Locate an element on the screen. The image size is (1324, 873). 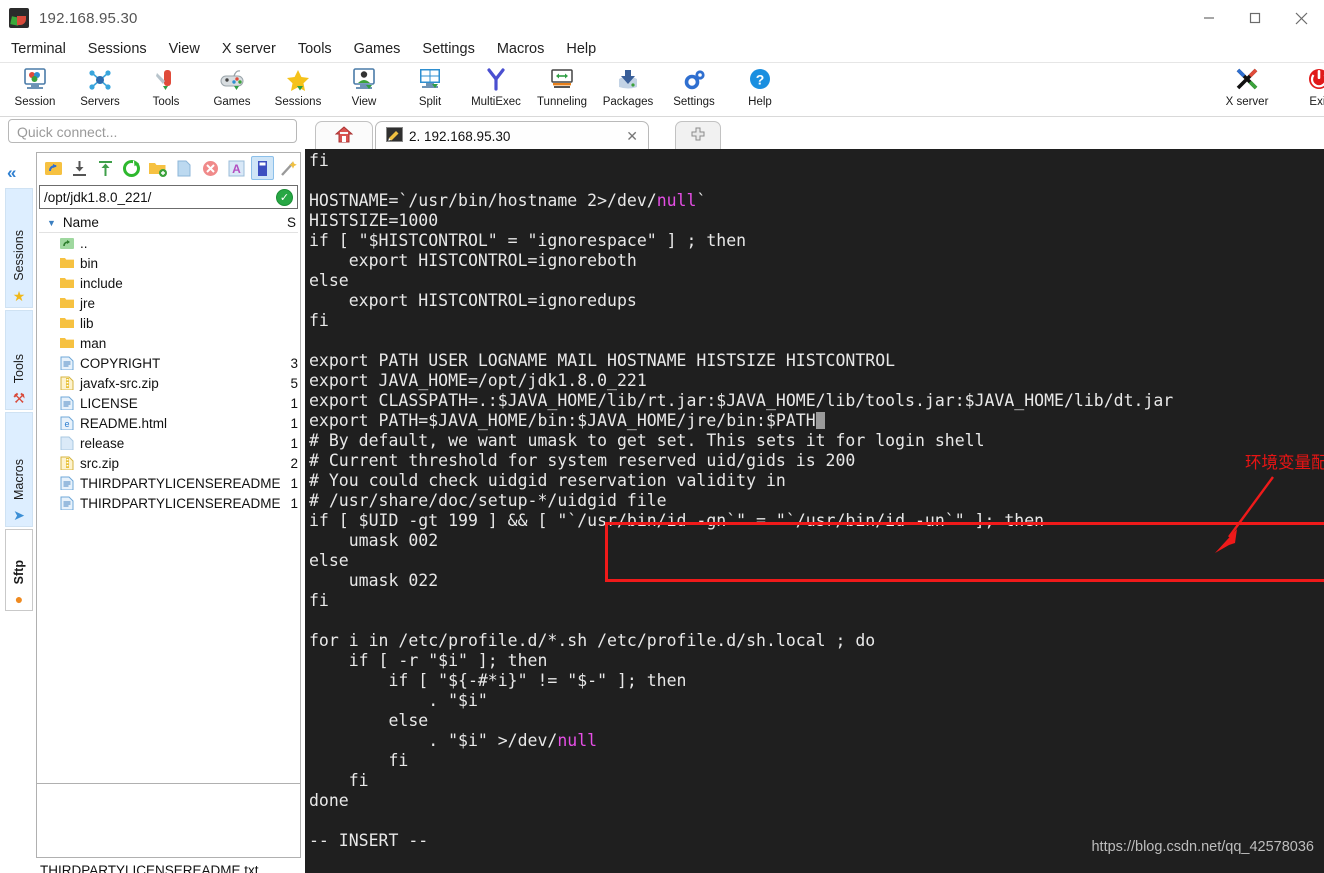
toolbar-button-settings: Settings is located at coordinates (694, 90).